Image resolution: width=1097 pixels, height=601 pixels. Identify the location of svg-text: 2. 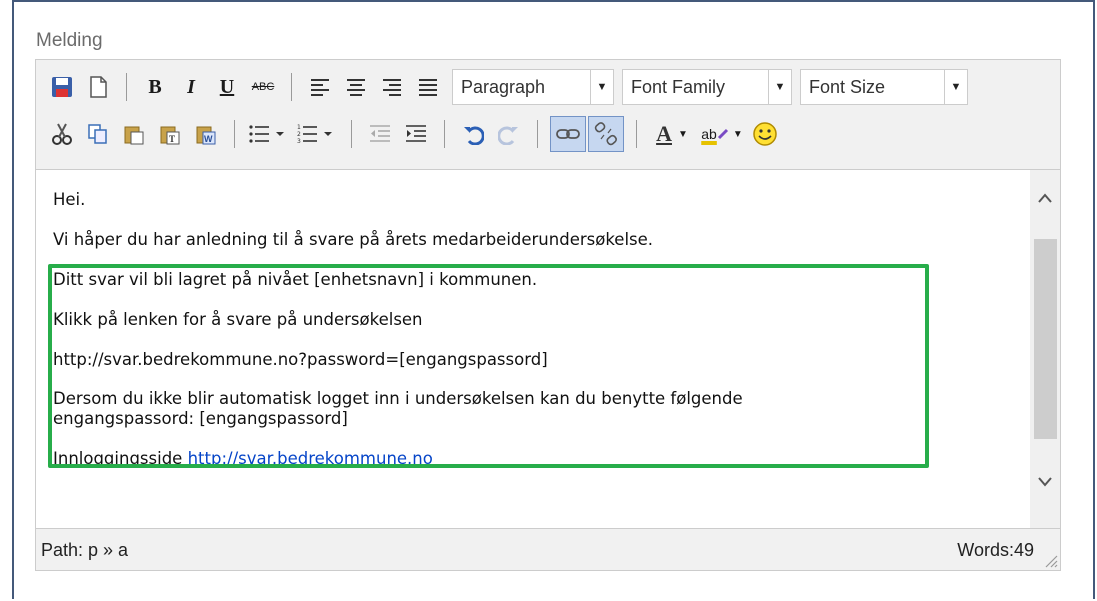
(299, 134).